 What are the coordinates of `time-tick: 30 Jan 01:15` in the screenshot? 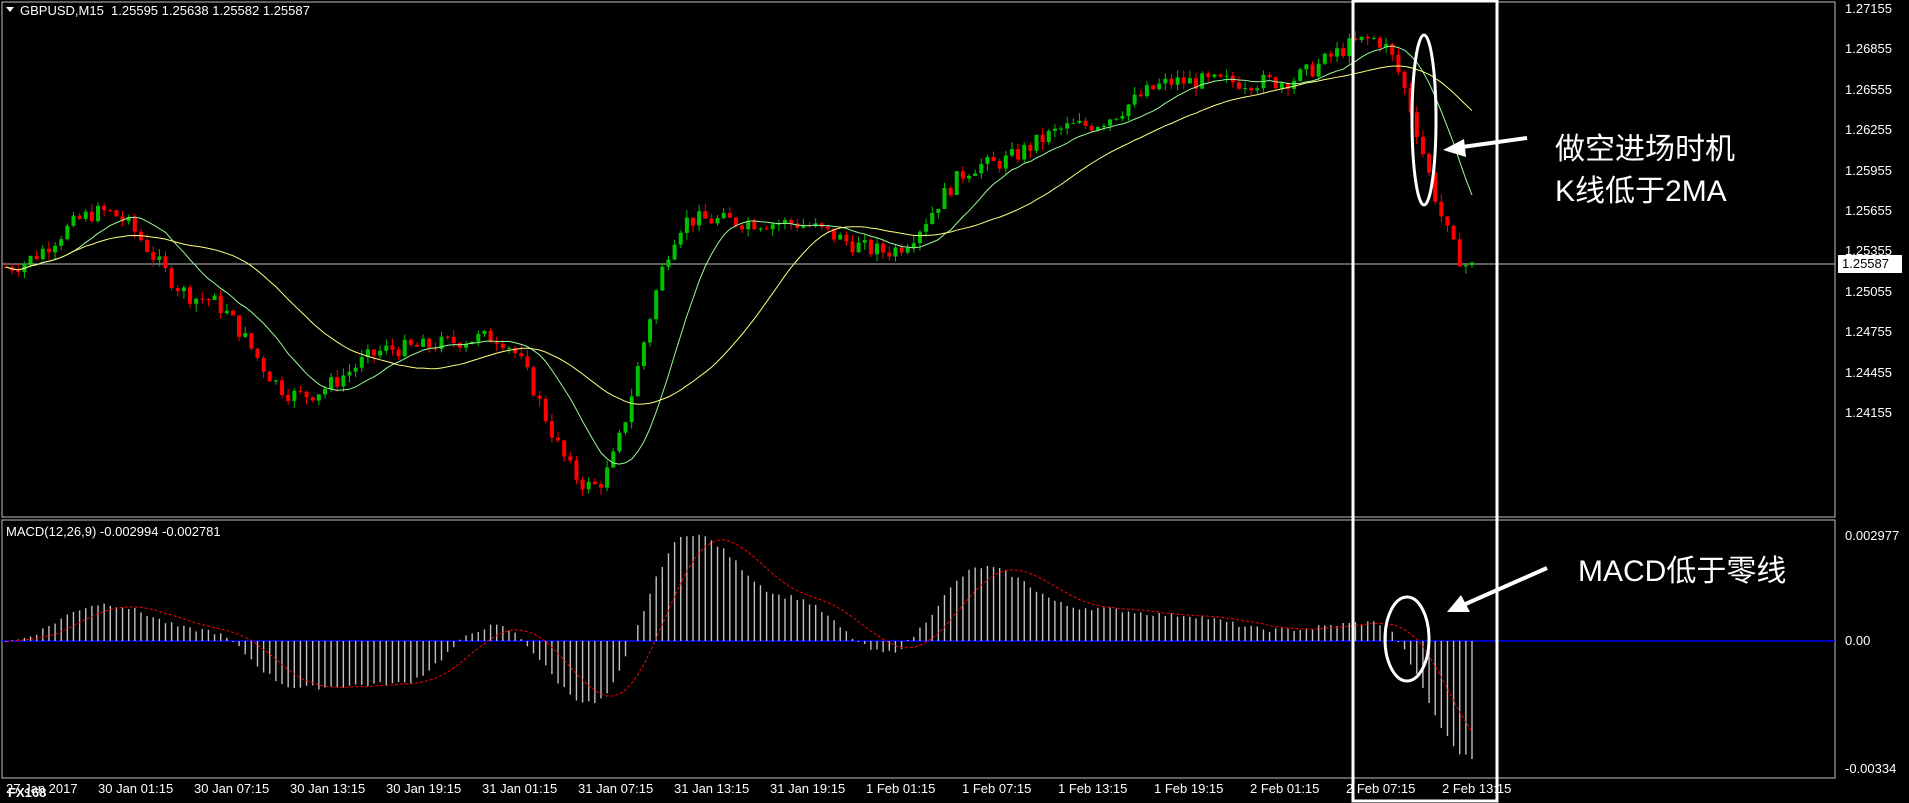 It's located at (136, 788).